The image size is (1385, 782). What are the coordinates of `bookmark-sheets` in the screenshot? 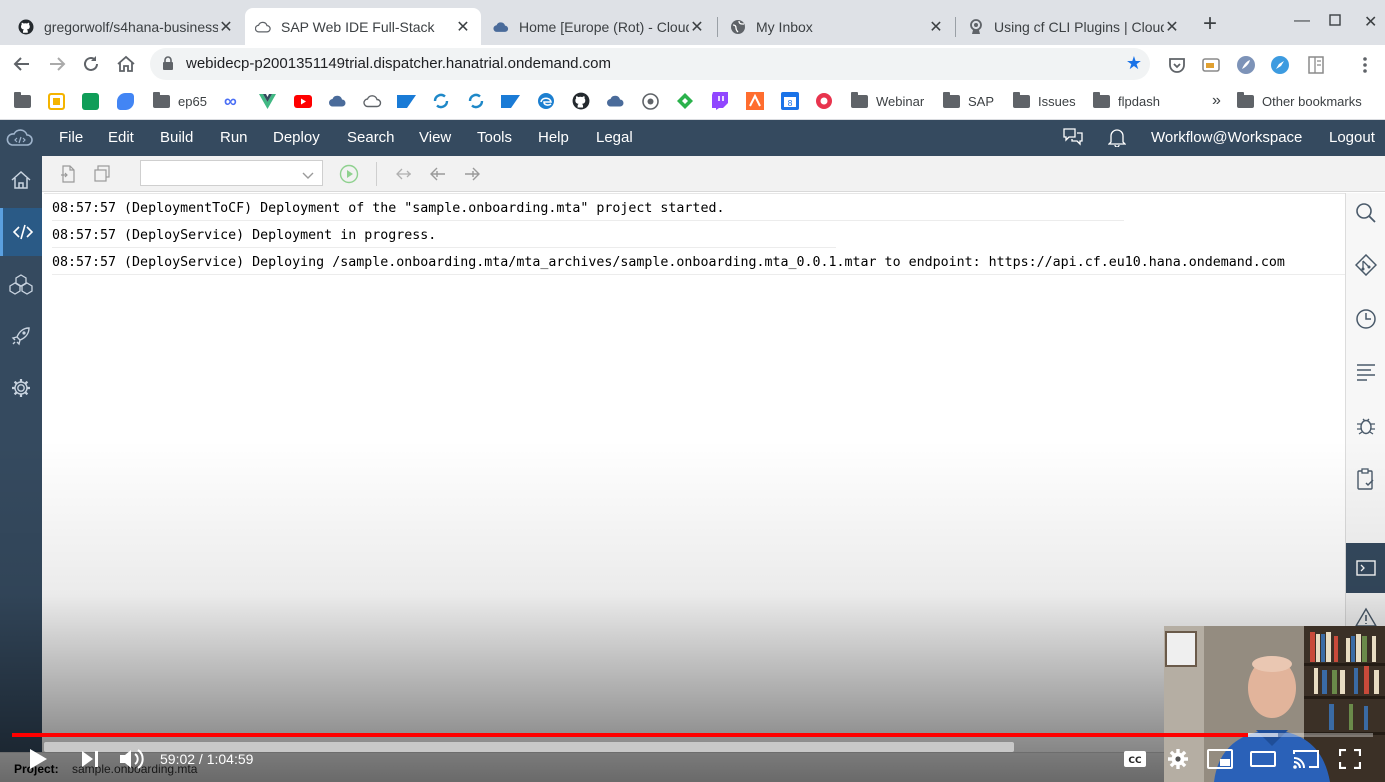 It's located at (94, 101).